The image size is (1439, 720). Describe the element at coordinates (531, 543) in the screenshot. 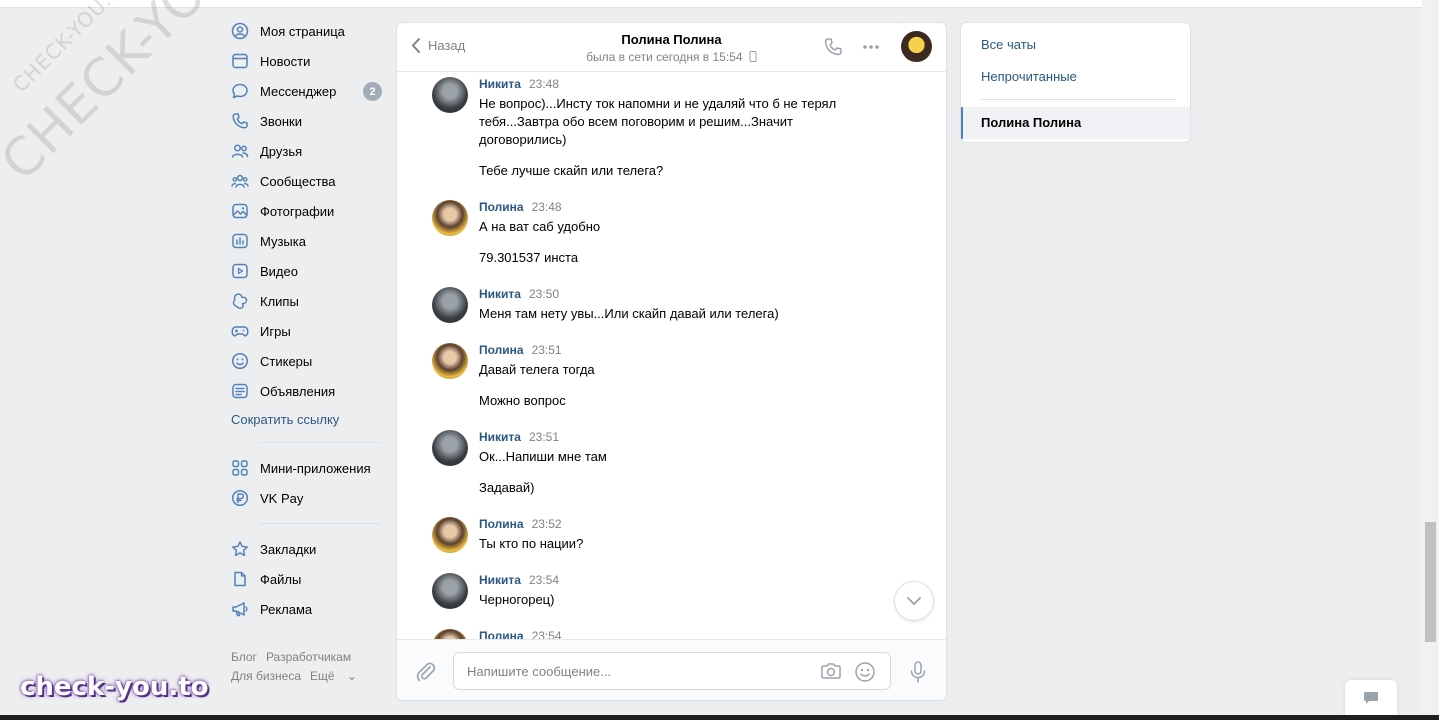

I see `message-text: Ты кто по нации?` at that location.